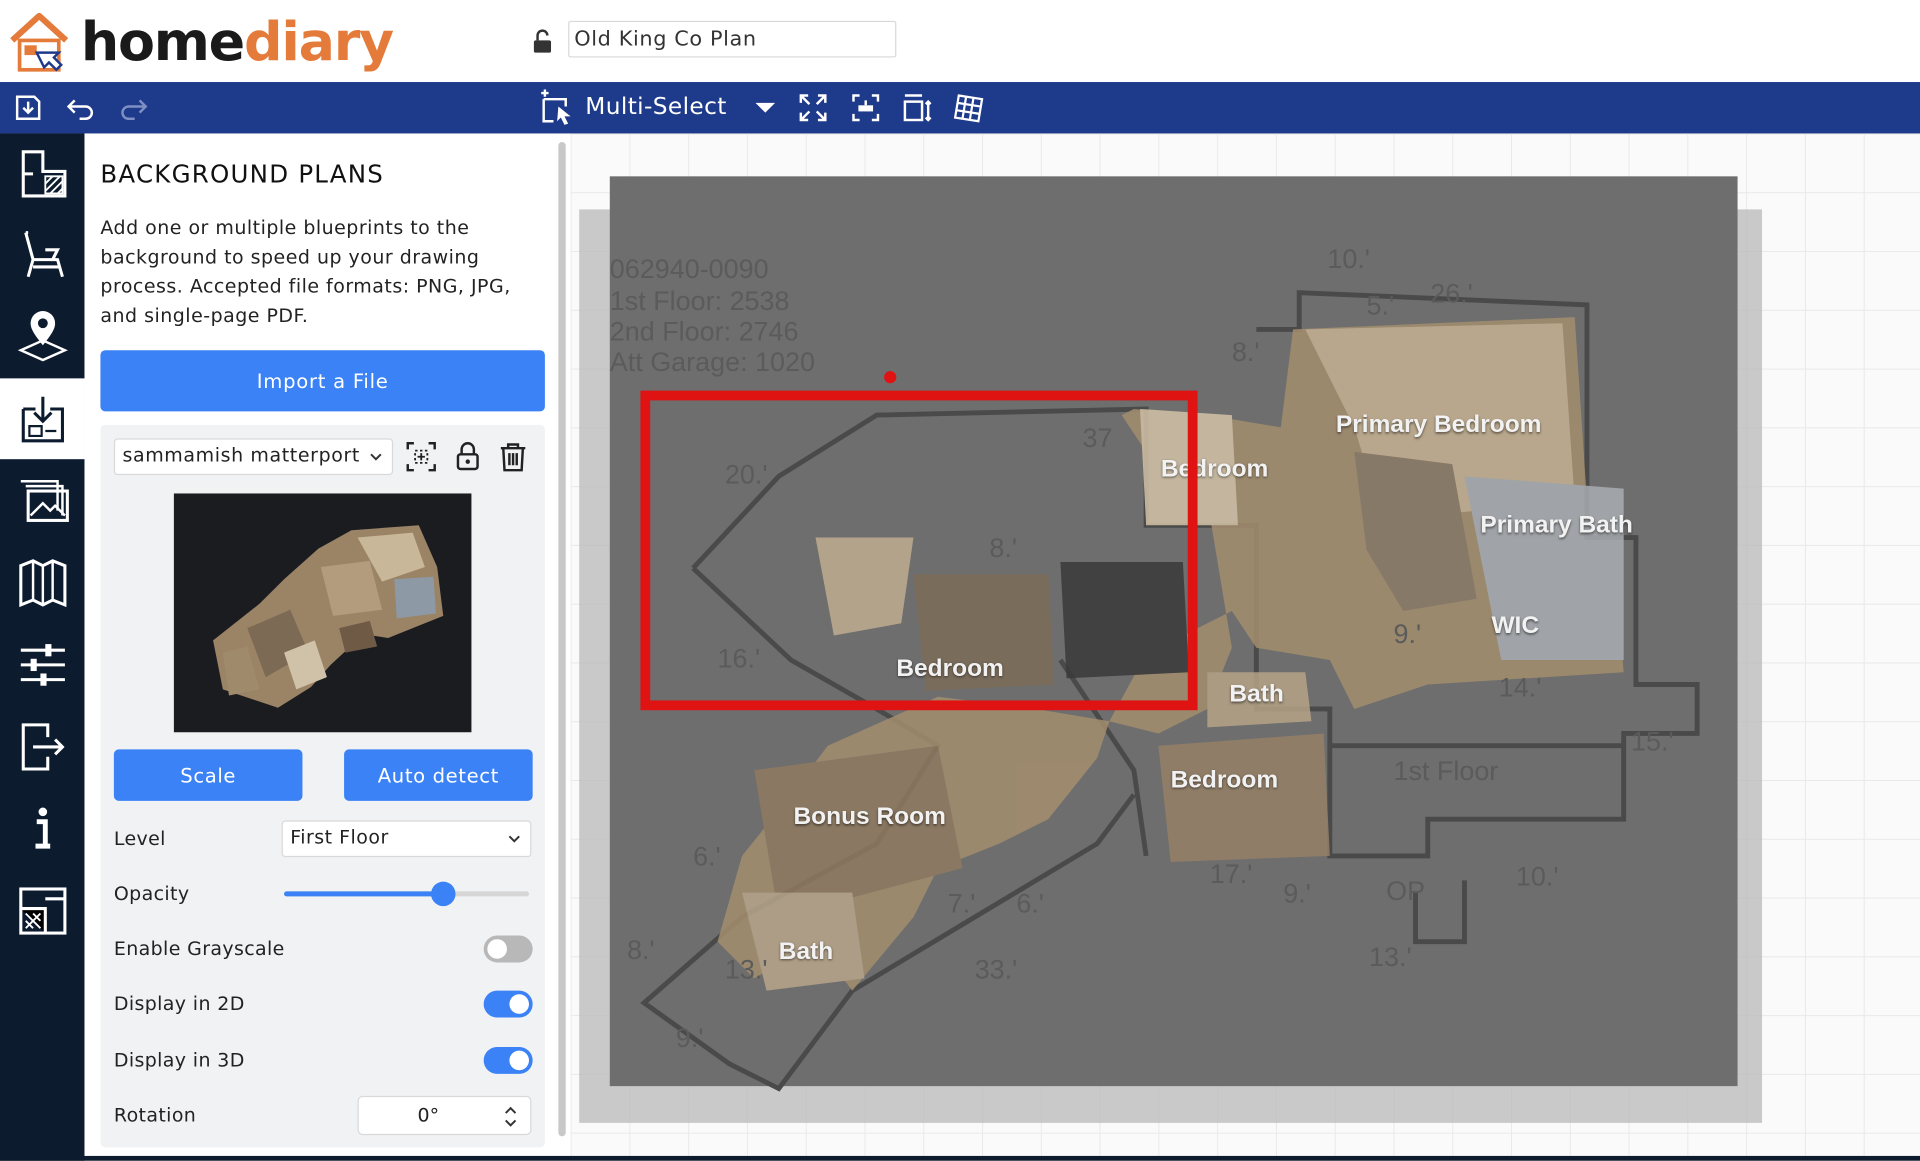 The width and height of the screenshot is (1920, 1161). Describe the element at coordinates (699, 300) in the screenshot. I see `blueprint-floor1-text: 1st Floor: 2538` at that location.